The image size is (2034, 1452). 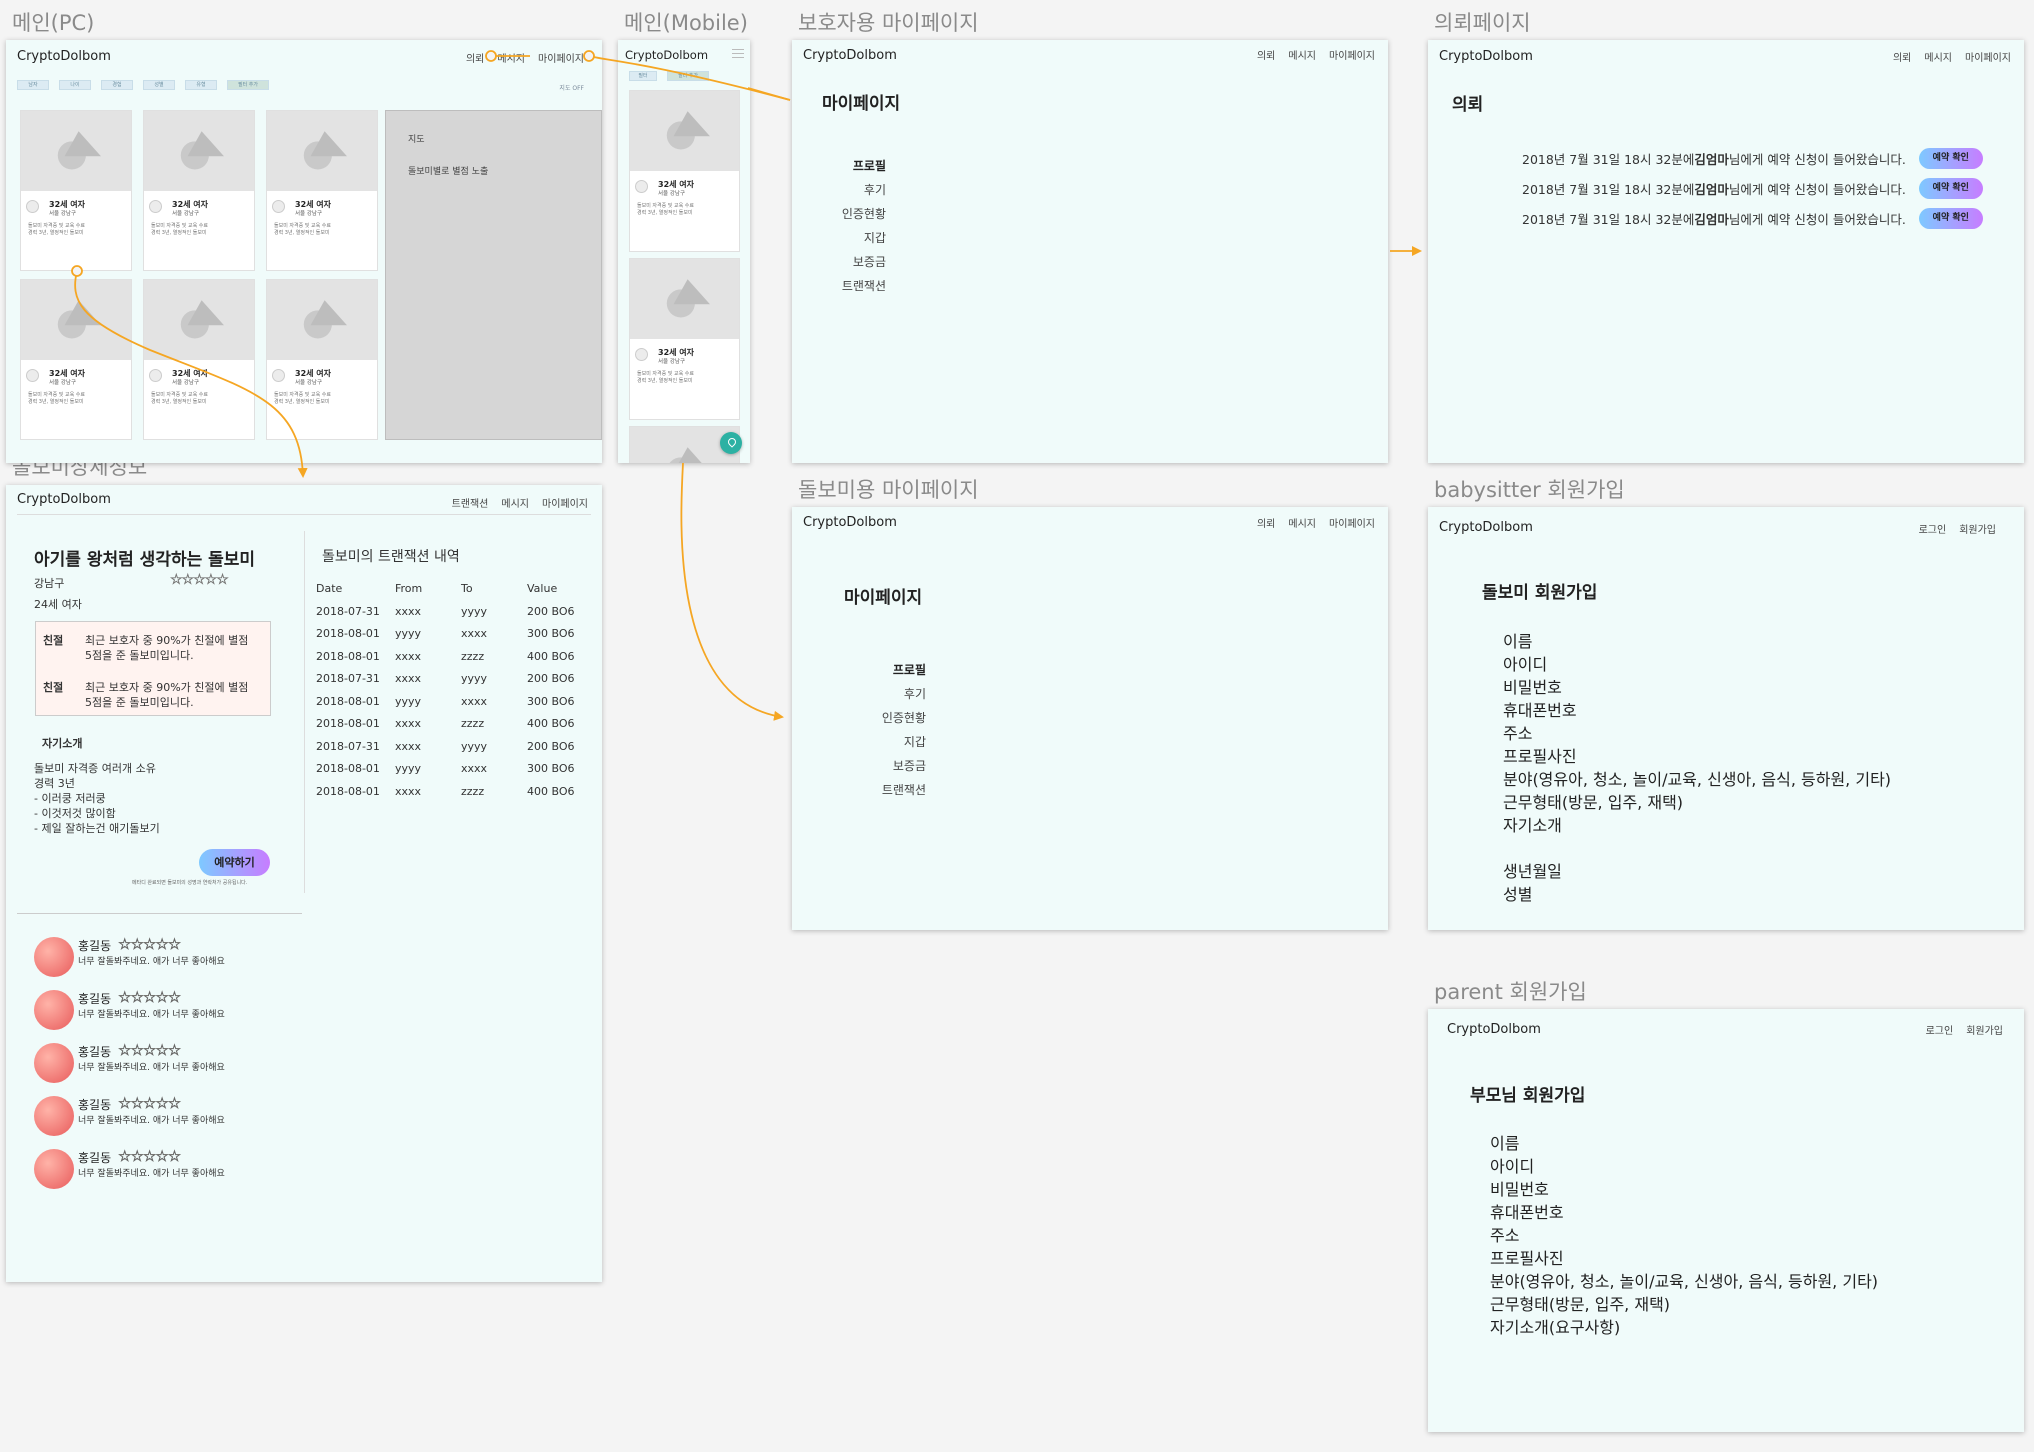 What do you see at coordinates (201, 85) in the screenshot?
I see `filter-chip: 유형` at bounding box center [201, 85].